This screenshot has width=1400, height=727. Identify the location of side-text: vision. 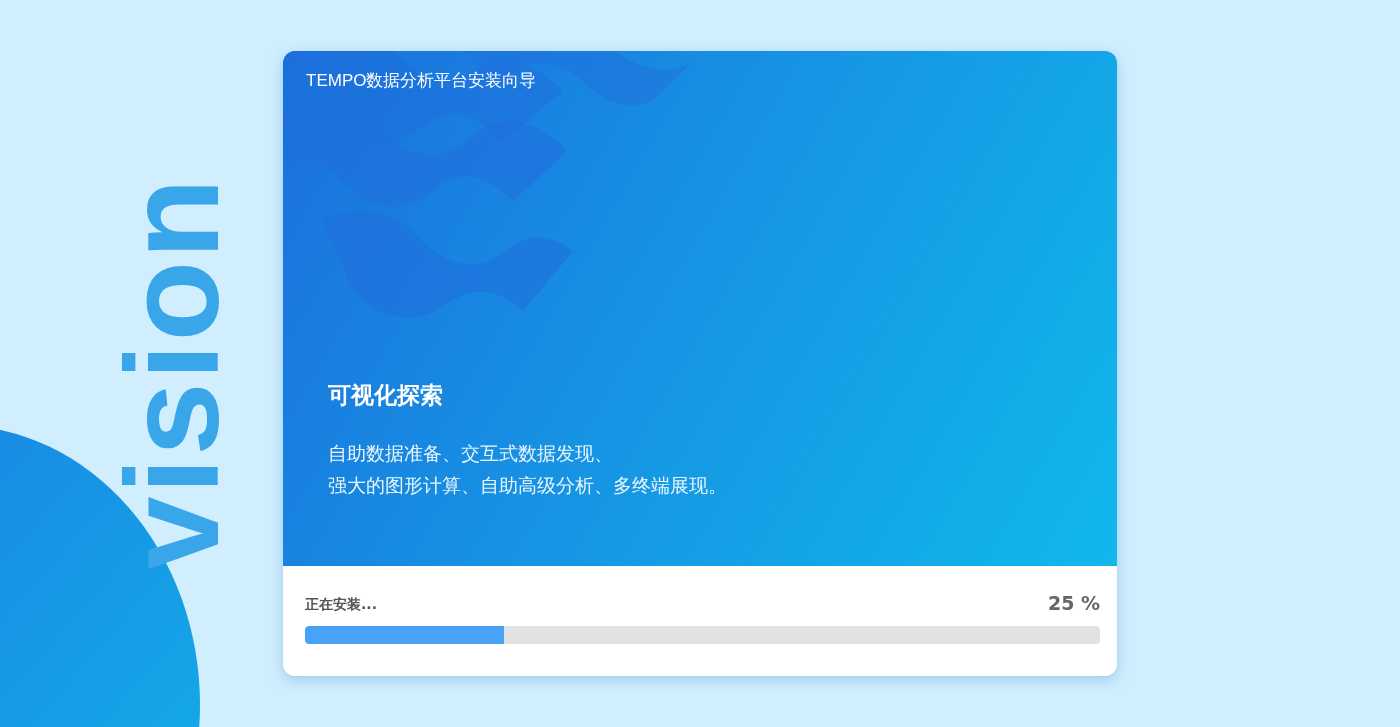
(173, 373).